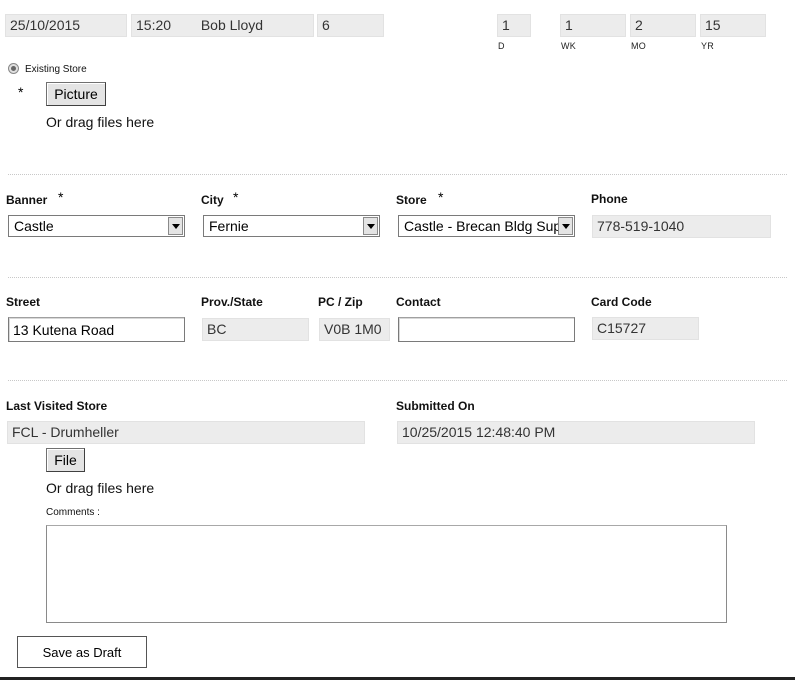  I want to click on user-name: Bob Lloyd, so click(232, 25).